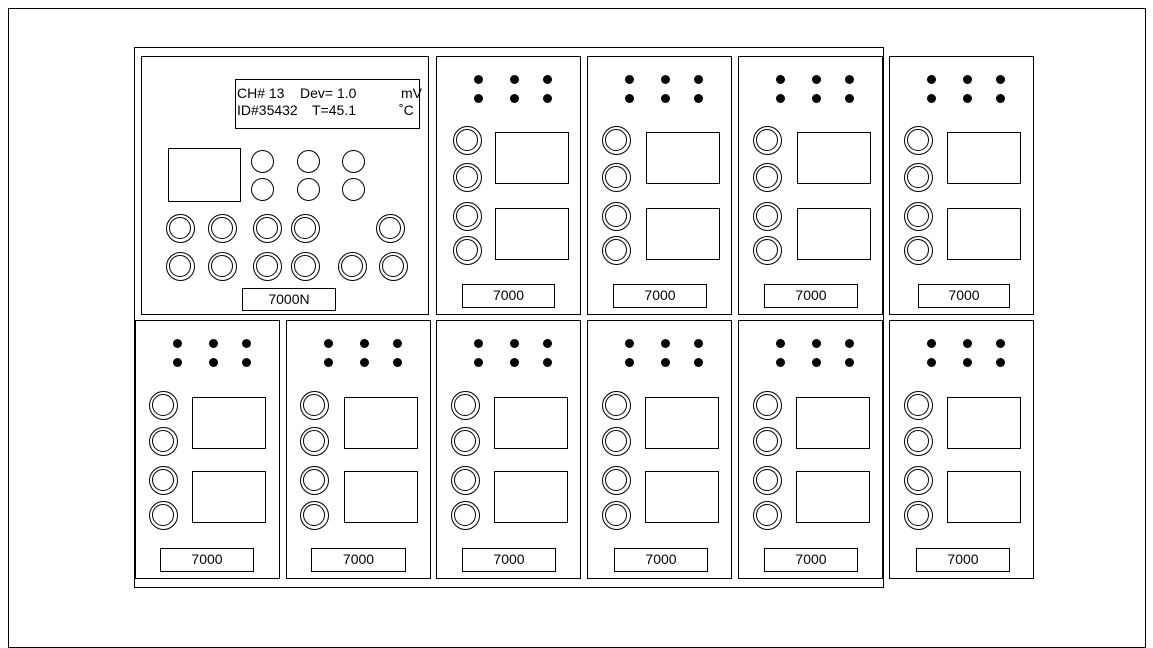 This screenshot has height=648, width=1153. I want to click on lcd-channel: CH# 13, so click(261, 93).